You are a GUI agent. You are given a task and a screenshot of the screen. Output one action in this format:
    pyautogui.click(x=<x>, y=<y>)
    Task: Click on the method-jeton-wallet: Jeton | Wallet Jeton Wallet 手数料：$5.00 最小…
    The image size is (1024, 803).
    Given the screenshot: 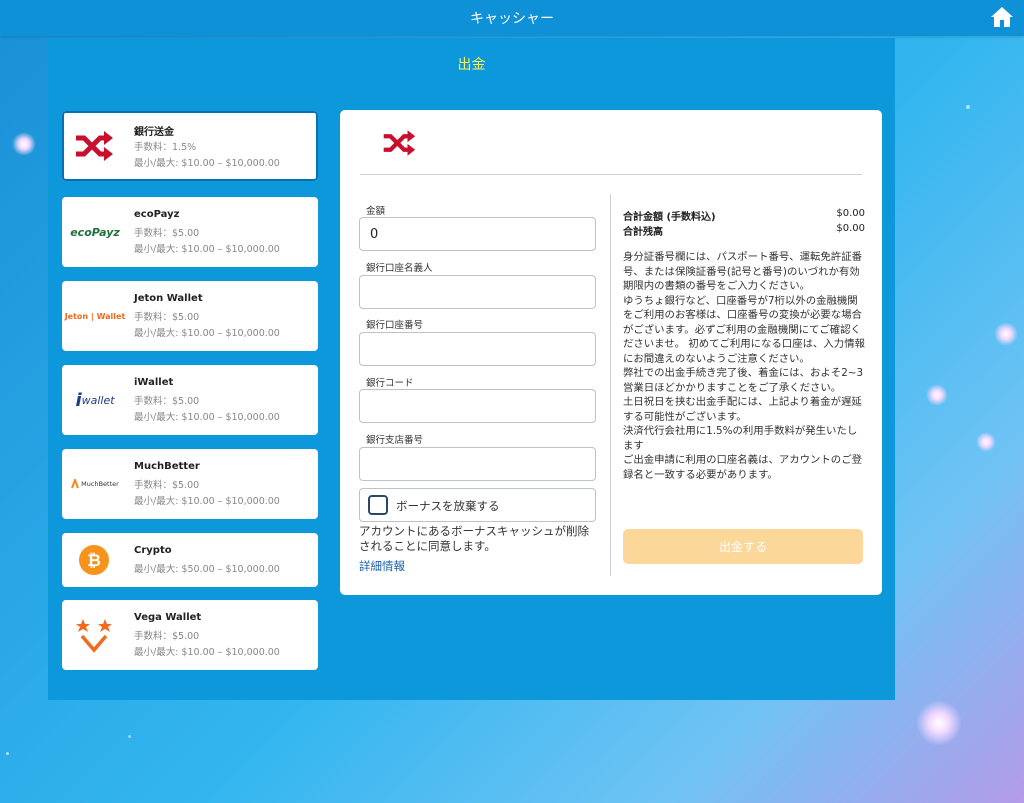 What is the action you would take?
    pyautogui.click(x=190, y=316)
    